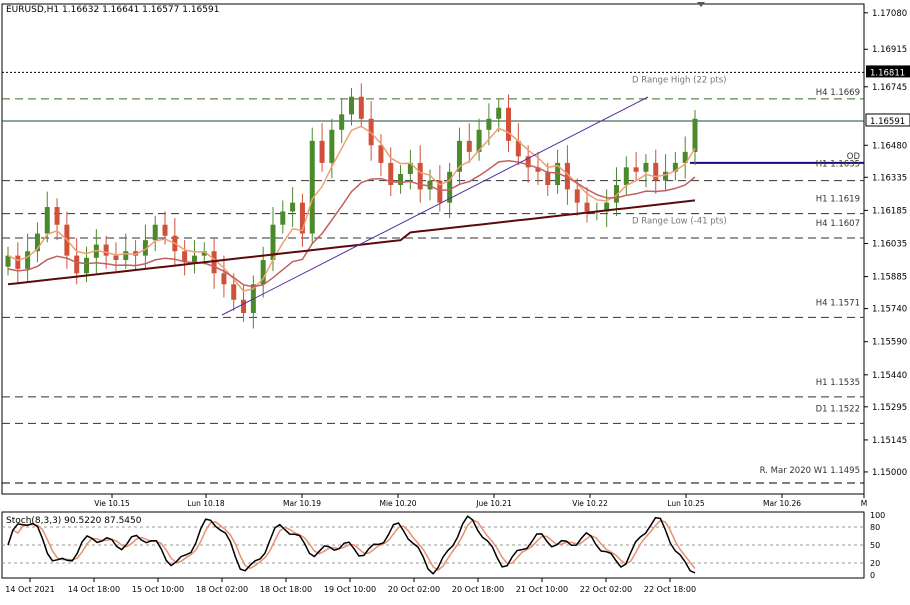  What do you see at coordinates (351, 242) in the screenshot?
I see `ema-slow-line` at bounding box center [351, 242].